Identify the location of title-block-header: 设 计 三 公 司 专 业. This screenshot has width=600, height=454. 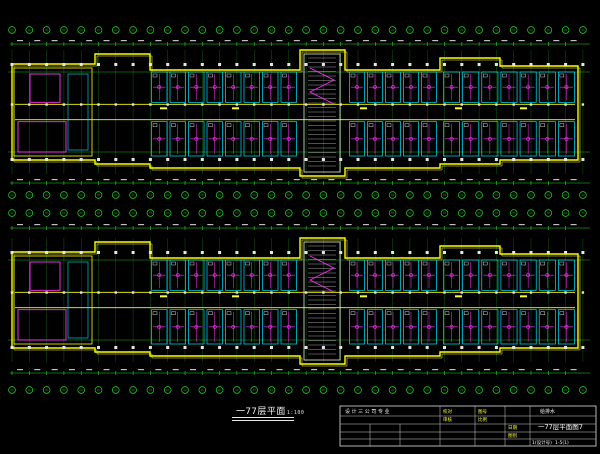
(367, 411).